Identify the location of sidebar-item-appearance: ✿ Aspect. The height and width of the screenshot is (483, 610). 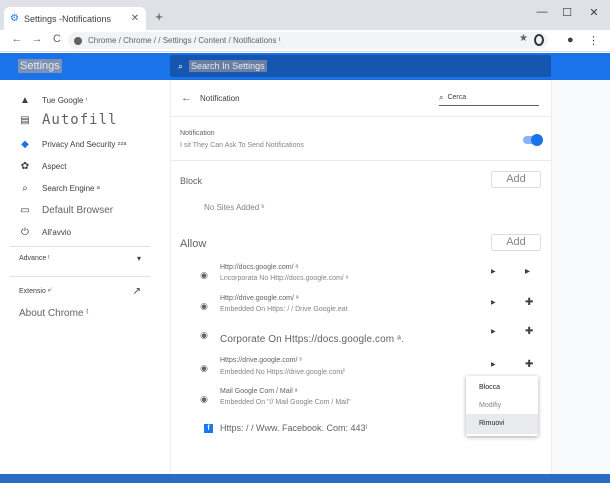
(42, 166).